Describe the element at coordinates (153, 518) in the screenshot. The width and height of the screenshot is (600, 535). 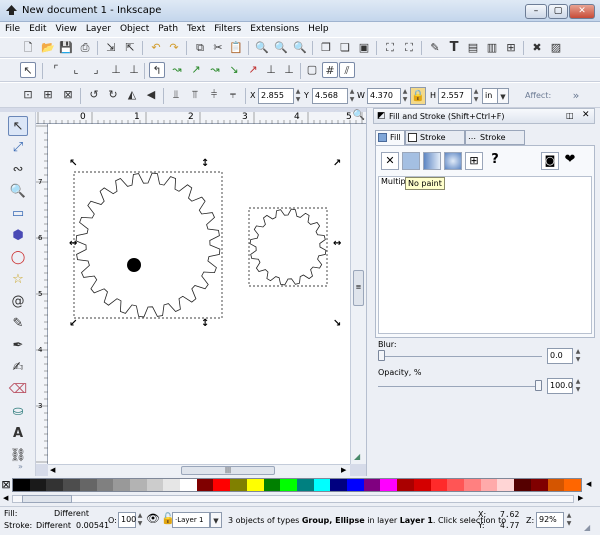
I see `layer-visibility-icon: 👁` at that location.